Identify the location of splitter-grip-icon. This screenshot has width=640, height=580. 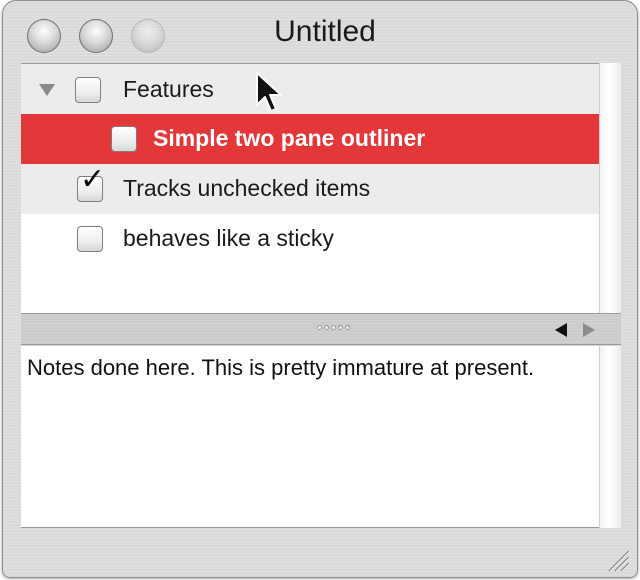
(333, 329).